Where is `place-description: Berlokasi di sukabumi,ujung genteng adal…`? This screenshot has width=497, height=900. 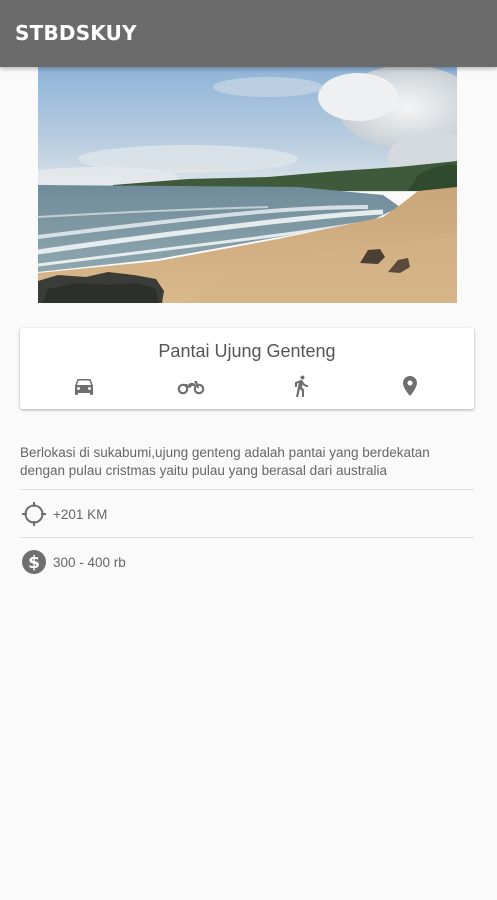 place-description: Berlokasi di sukabumi,ujung genteng adal… is located at coordinates (225, 461).